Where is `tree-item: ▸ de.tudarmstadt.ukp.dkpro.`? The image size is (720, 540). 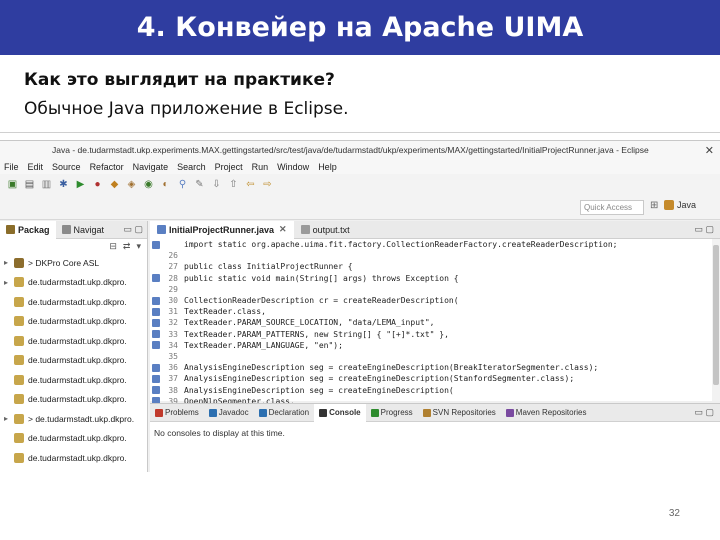
tree-item: ▸ de.tudarmstadt.ukp.dkpro. is located at coordinates (75, 283).